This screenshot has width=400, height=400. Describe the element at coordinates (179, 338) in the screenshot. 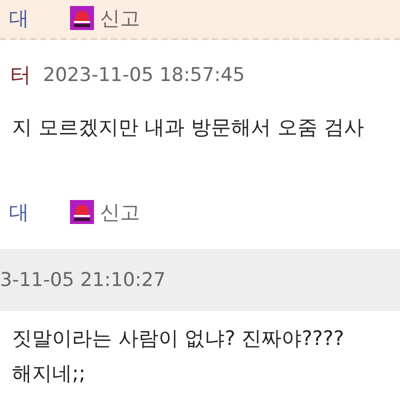

I see `comment-text: 짓말이라는 사람이 없냐? 진짜야????` at that location.